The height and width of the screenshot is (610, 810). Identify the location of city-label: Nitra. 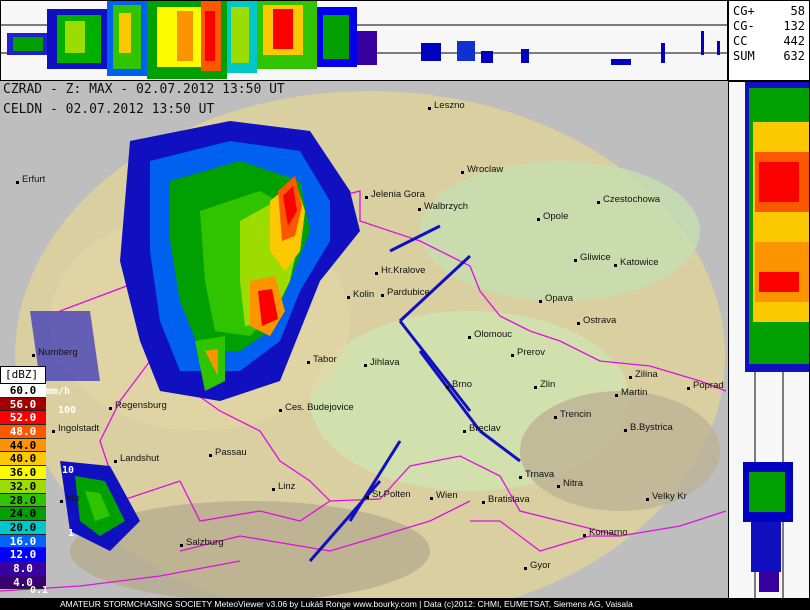
(573, 483).